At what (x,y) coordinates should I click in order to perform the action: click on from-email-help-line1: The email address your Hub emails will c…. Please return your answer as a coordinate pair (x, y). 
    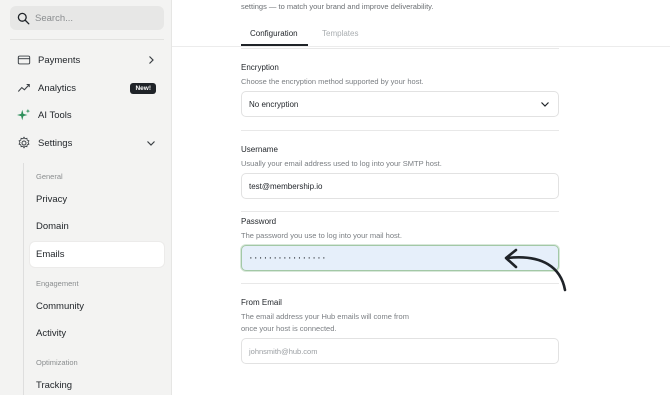
    Looking at the image, I should click on (325, 316).